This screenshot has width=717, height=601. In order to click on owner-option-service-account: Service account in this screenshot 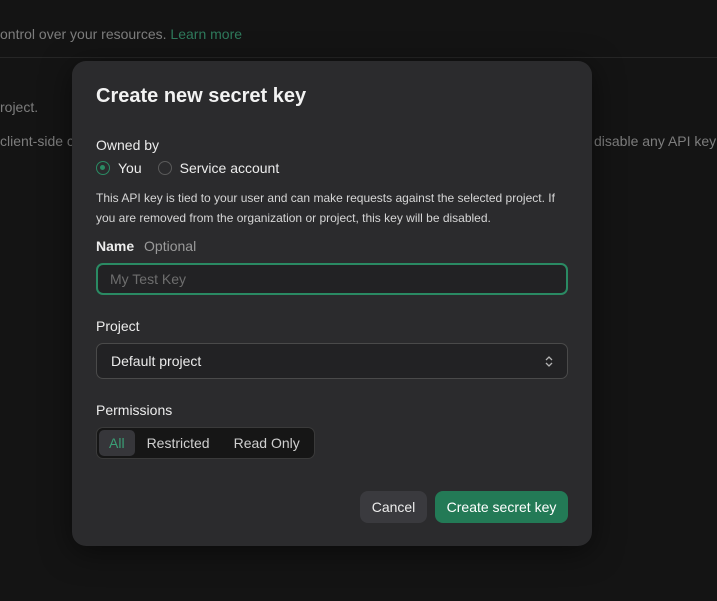, I will do `click(218, 168)`.